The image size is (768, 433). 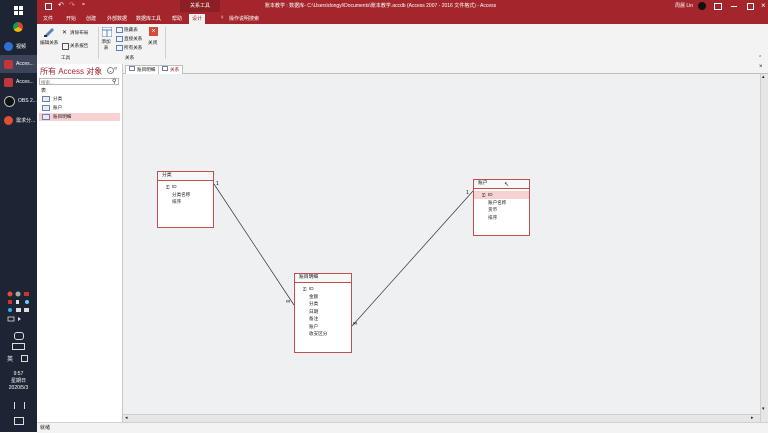 What do you see at coordinates (763, 77) in the screenshot?
I see `scroll-up-icon: ▴` at bounding box center [763, 77].